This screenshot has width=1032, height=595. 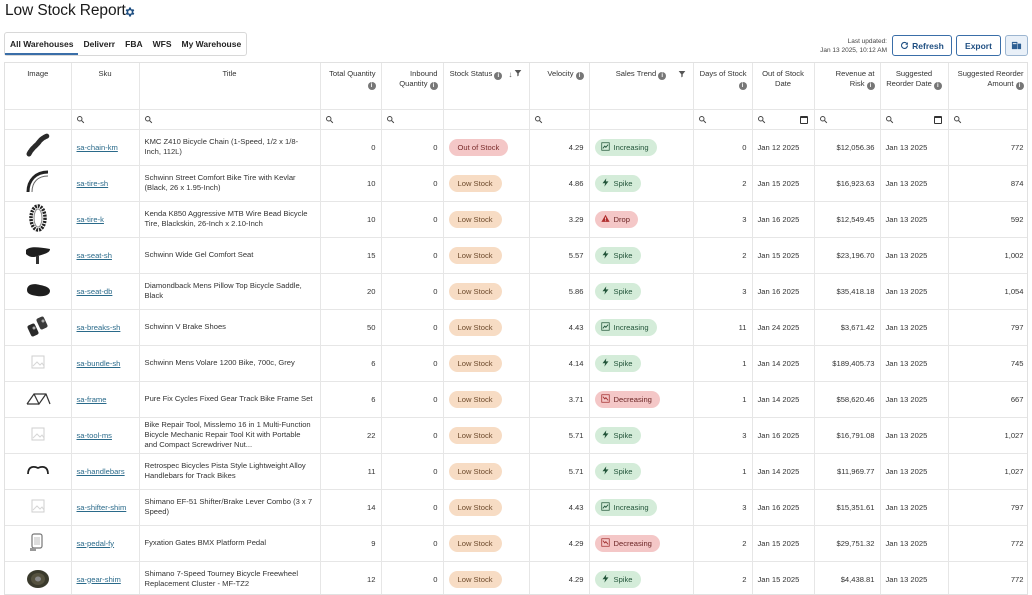 I want to click on sku-link: sa-breaks-sh, so click(x=99, y=327).